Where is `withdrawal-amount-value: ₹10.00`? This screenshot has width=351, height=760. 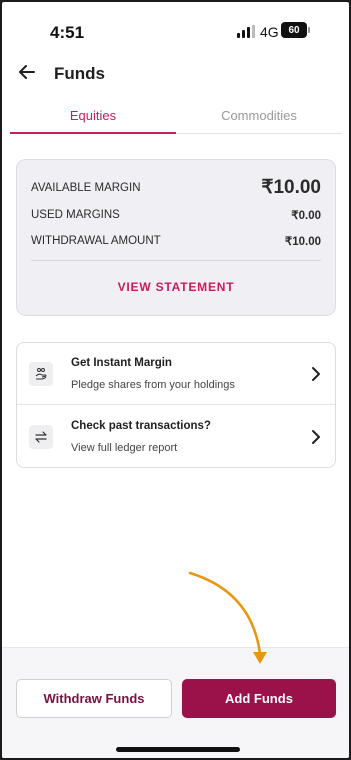 withdrawal-amount-value: ₹10.00 is located at coordinates (302, 242).